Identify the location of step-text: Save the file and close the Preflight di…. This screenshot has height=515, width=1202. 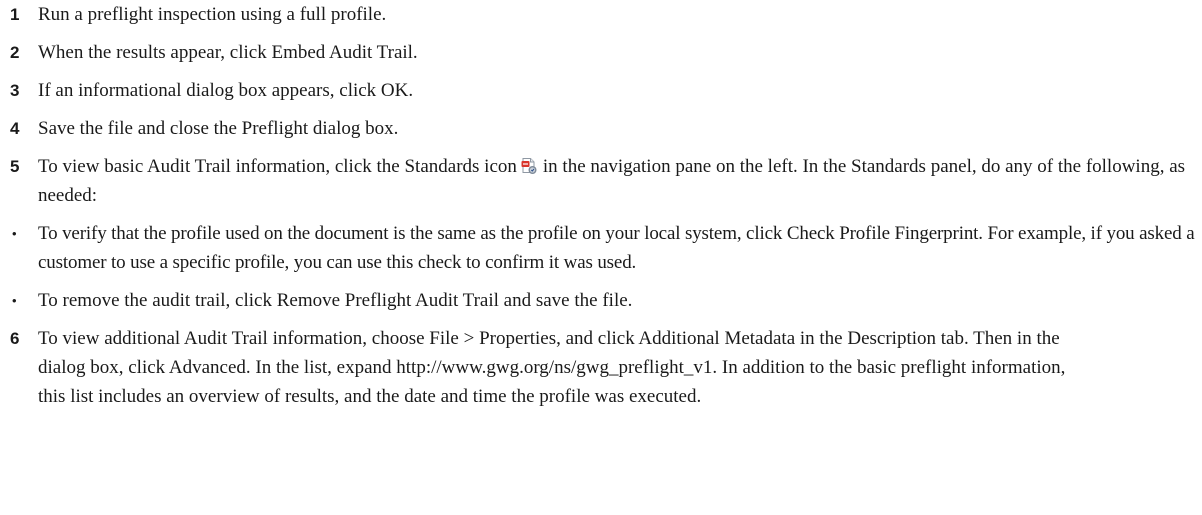
(218, 128).